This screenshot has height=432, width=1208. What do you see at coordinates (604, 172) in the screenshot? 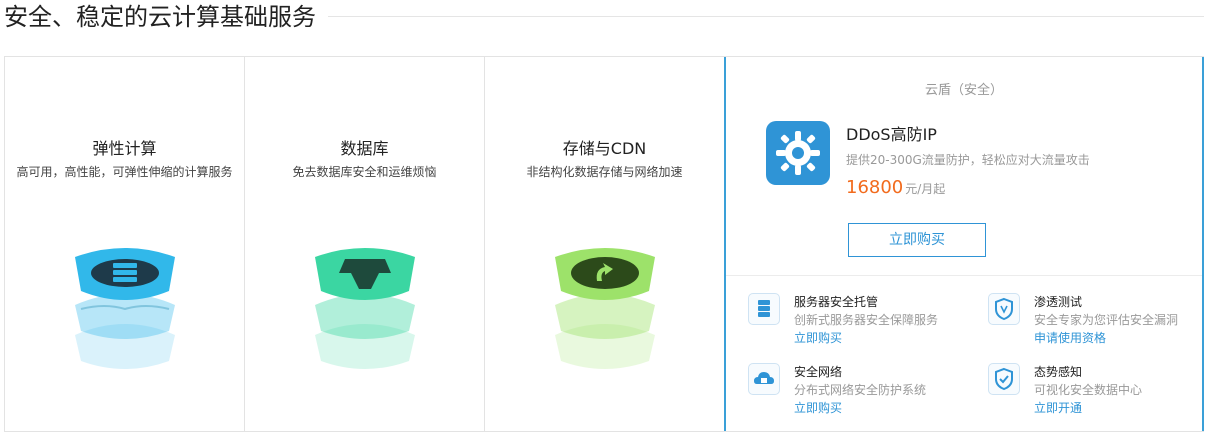
I see `card-subtitle: 非结构化数据存储与网络加速` at bounding box center [604, 172].